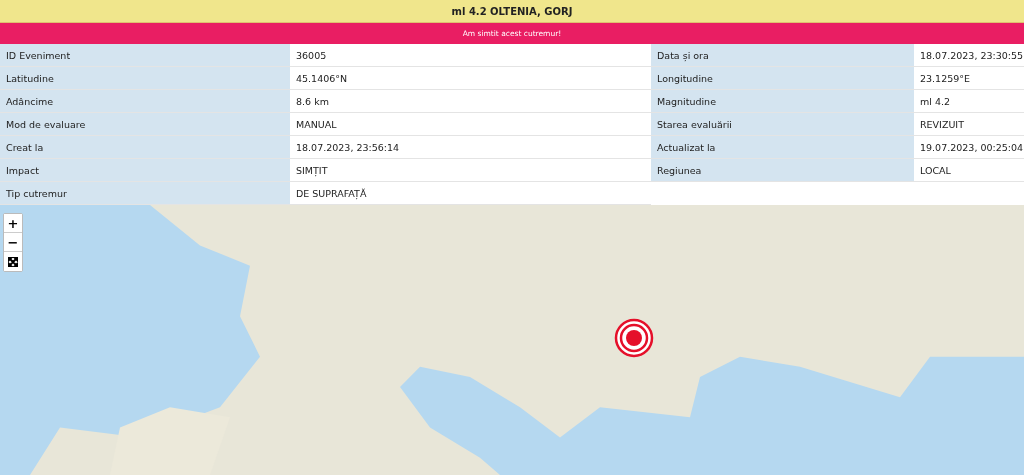  I want to click on detail-label: Actualizat la, so click(782, 147).